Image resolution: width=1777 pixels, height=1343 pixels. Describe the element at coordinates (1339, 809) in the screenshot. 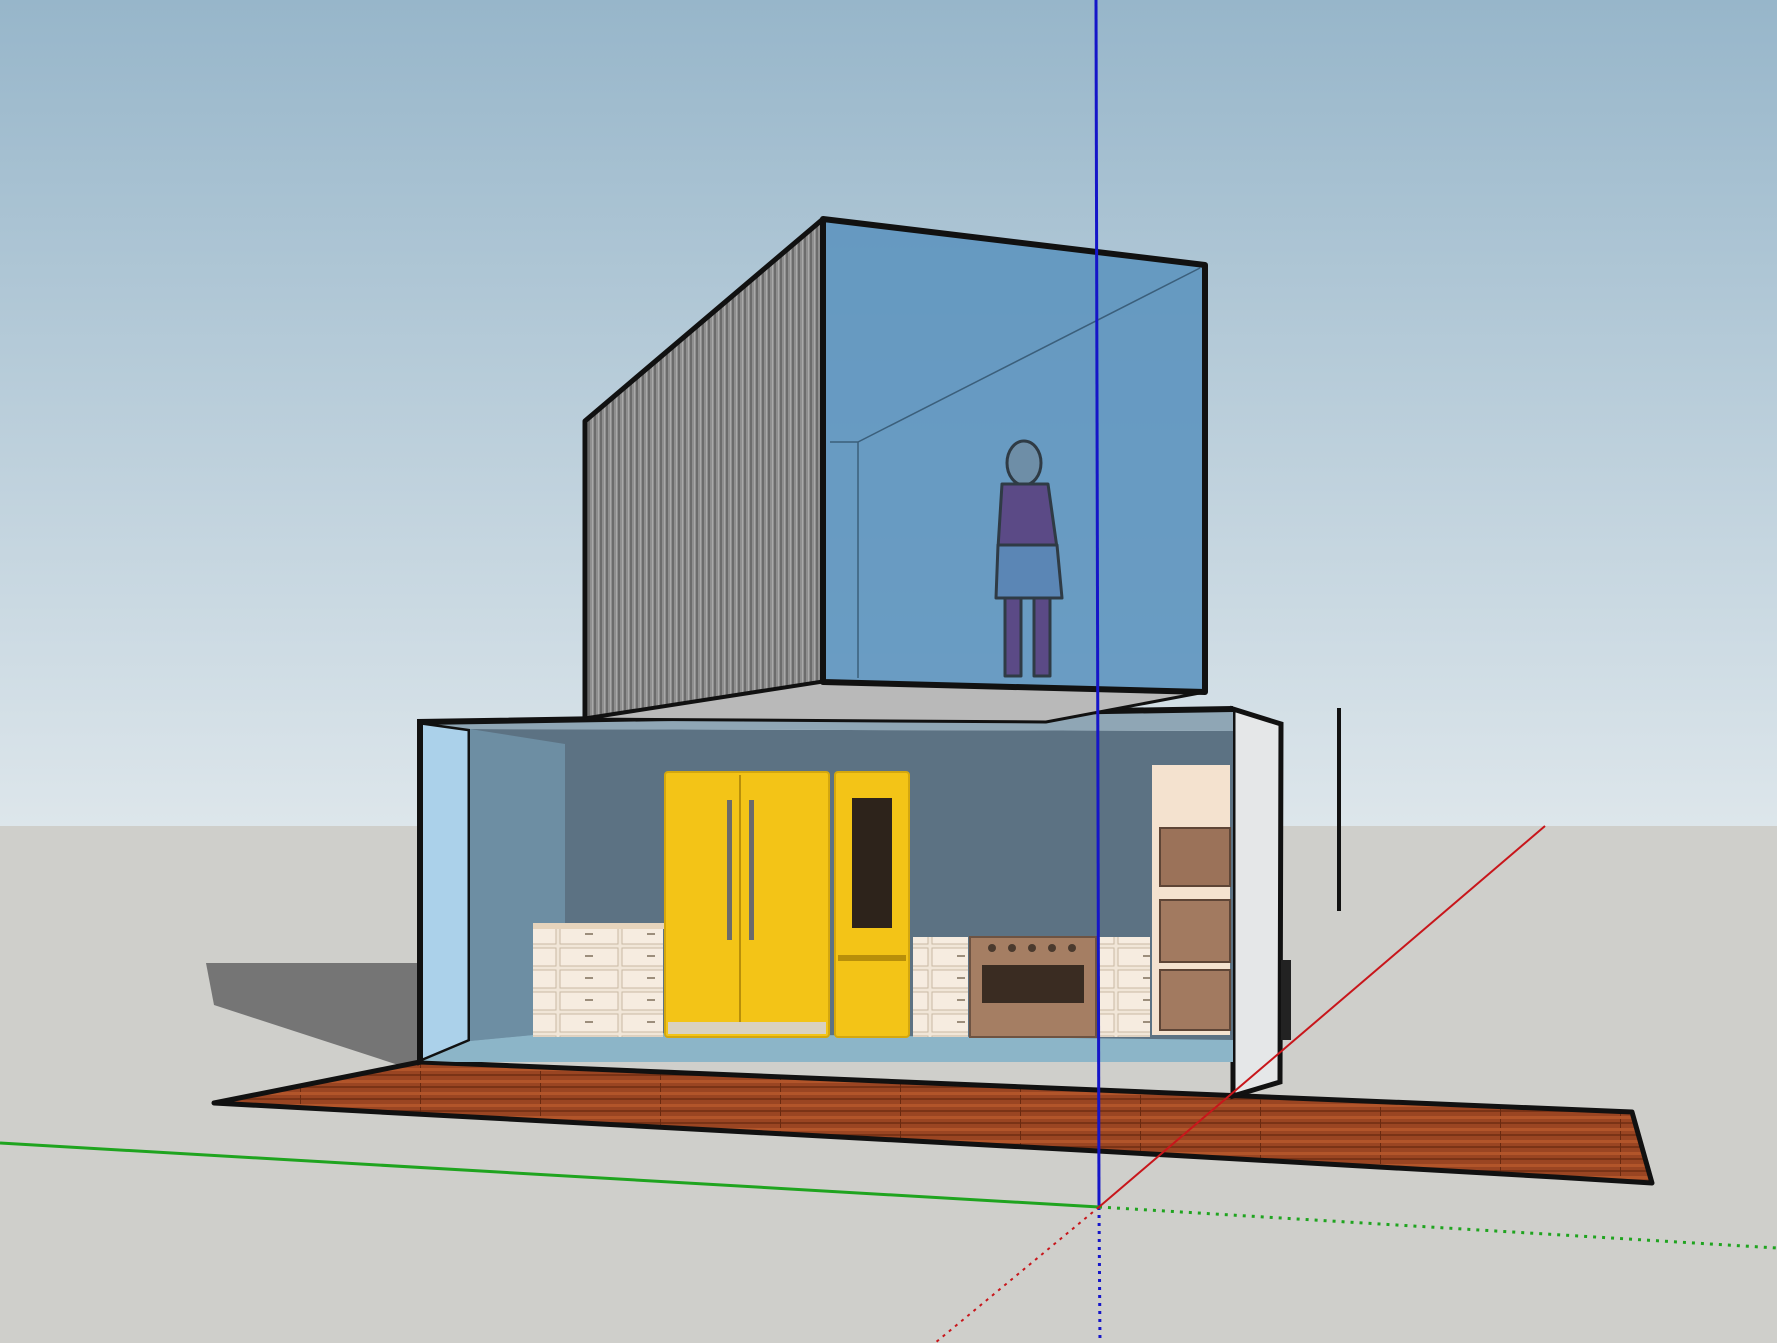

I see `post` at that location.